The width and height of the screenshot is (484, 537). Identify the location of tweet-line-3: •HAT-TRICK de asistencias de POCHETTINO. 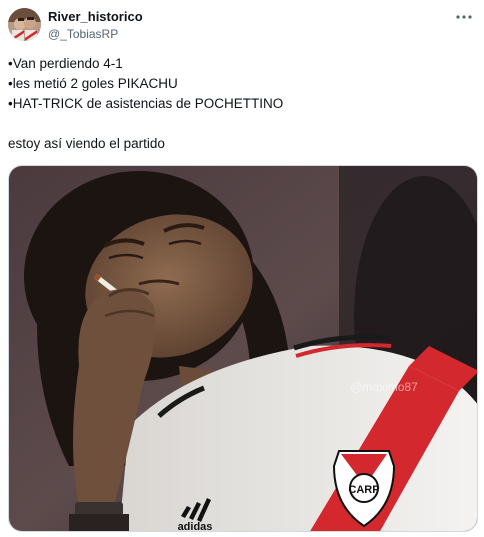
(146, 103).